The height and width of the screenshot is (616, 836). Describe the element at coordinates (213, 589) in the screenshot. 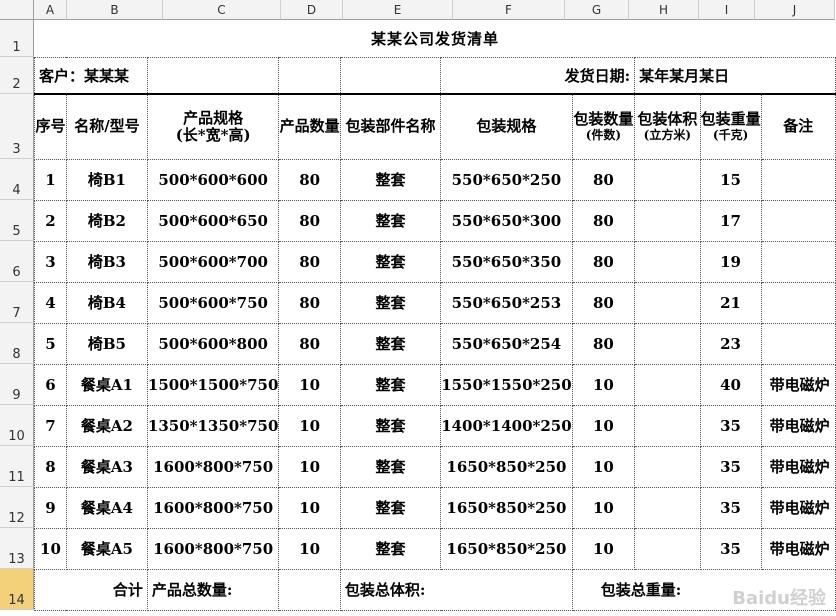

I see `total-qty-label: 产品总数量:` at that location.